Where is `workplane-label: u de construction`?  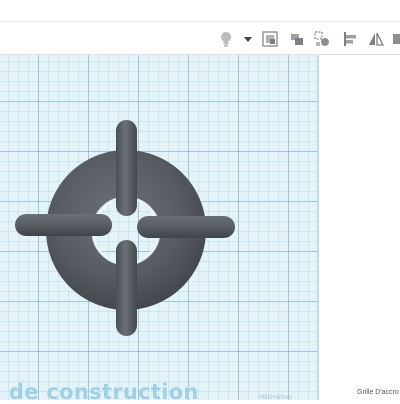 workplane-label: u de construction is located at coordinates (99, 392).